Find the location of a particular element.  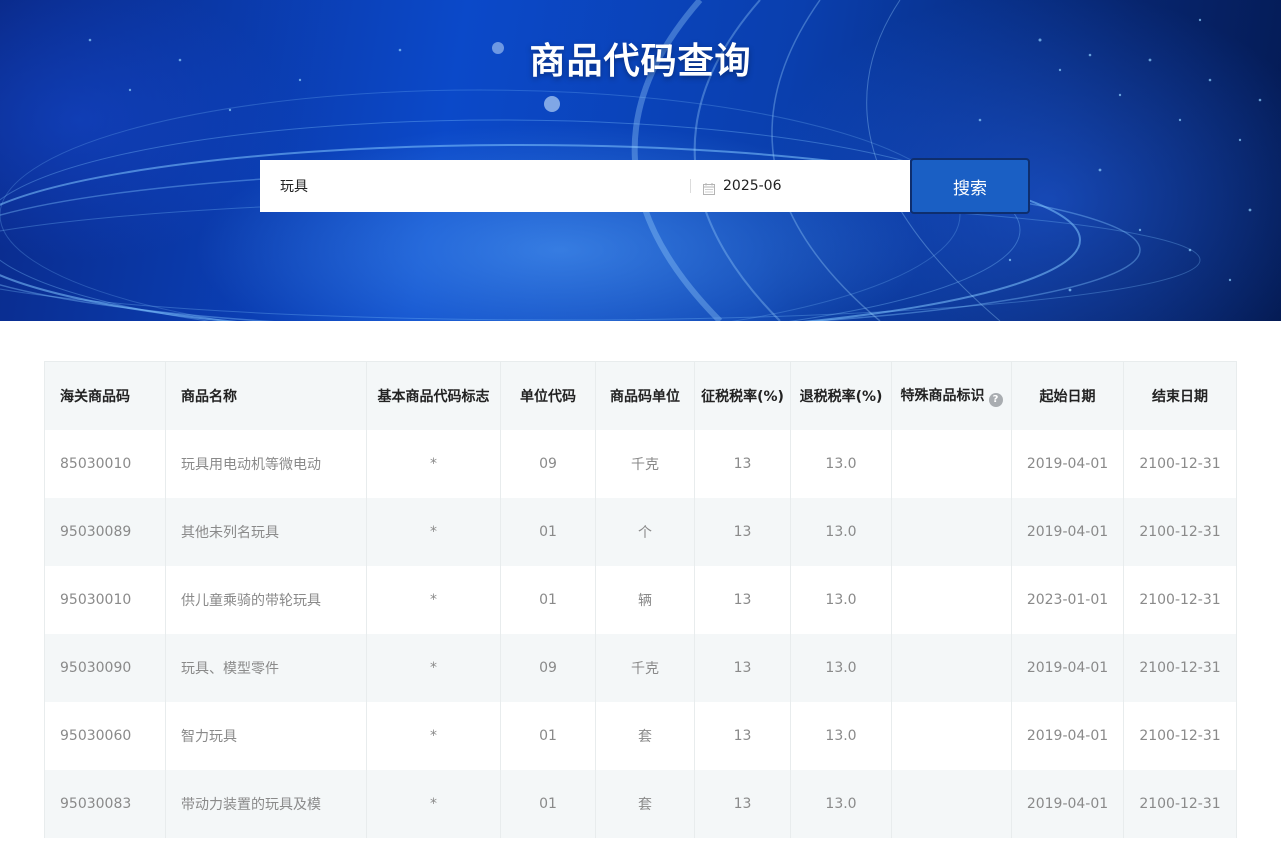

cell-product-name: 其他未列名玩具 is located at coordinates (266, 532).